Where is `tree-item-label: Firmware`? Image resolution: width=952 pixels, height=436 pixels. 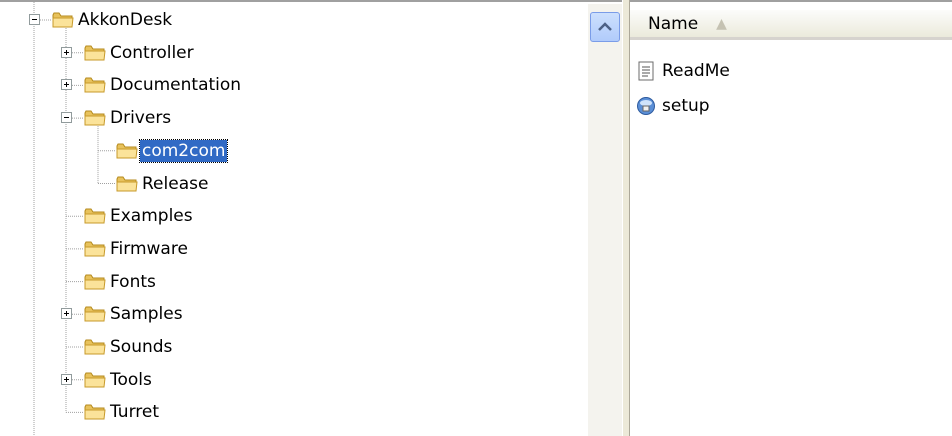
tree-item-label: Firmware is located at coordinates (149, 248).